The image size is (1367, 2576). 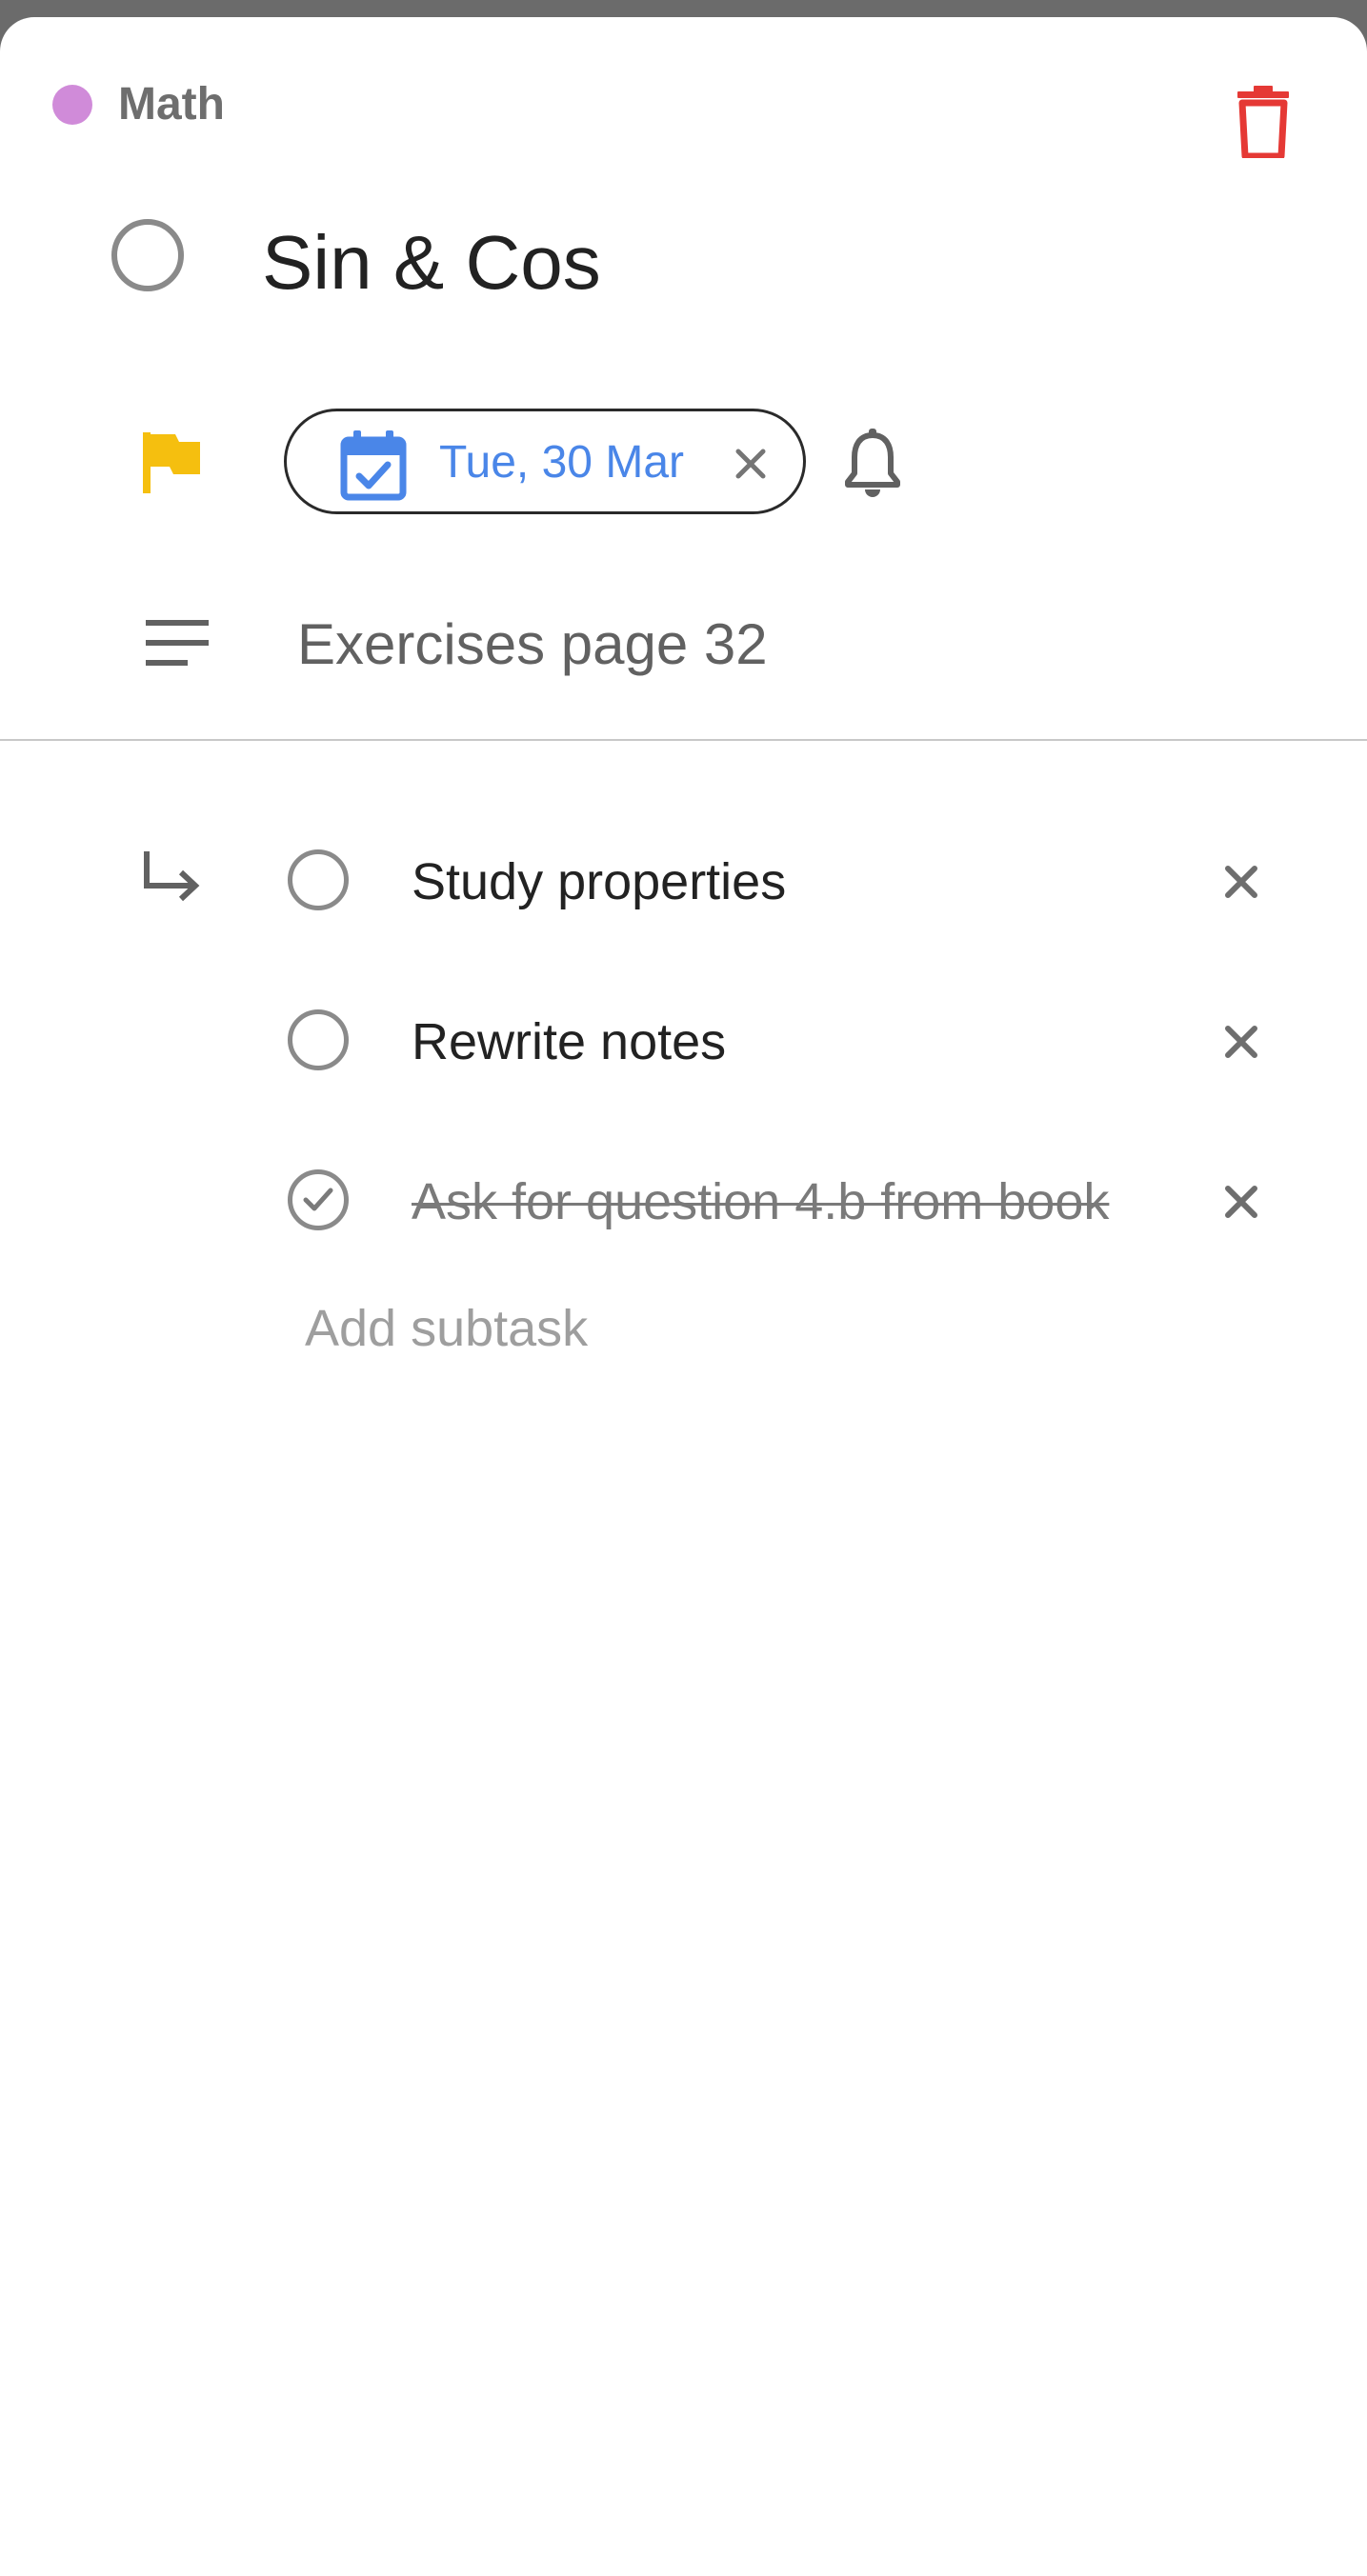 What do you see at coordinates (171, 105) in the screenshot?
I see `list-name: Math` at bounding box center [171, 105].